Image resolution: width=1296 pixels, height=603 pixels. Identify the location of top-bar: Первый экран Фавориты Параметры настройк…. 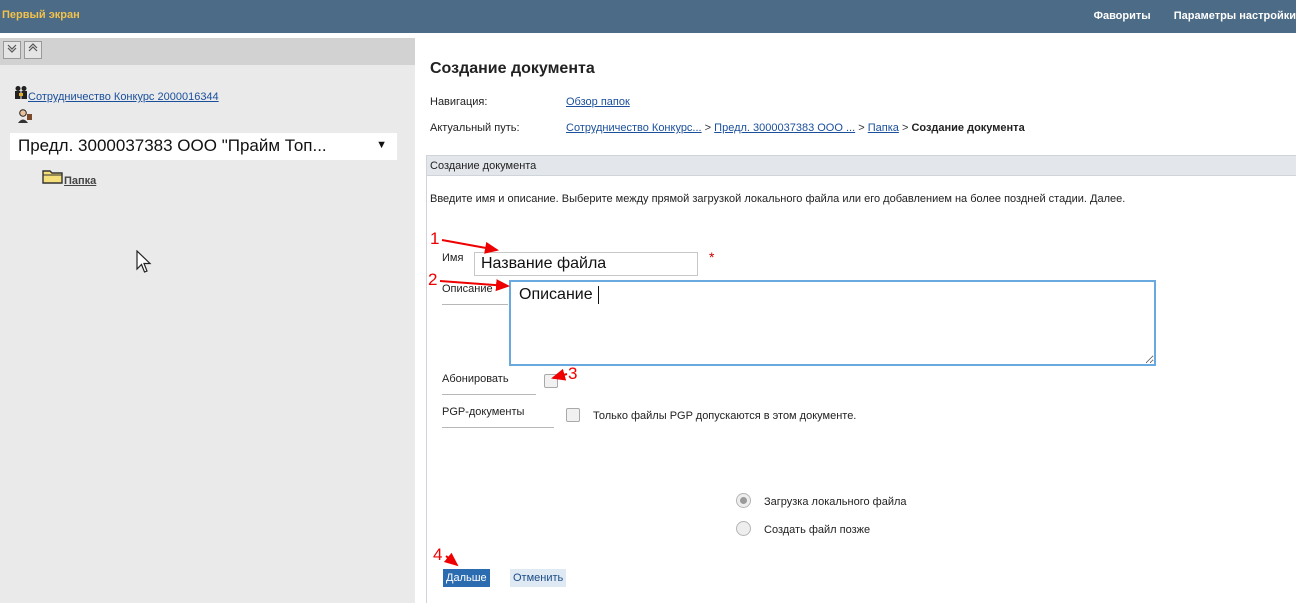
(648, 16).